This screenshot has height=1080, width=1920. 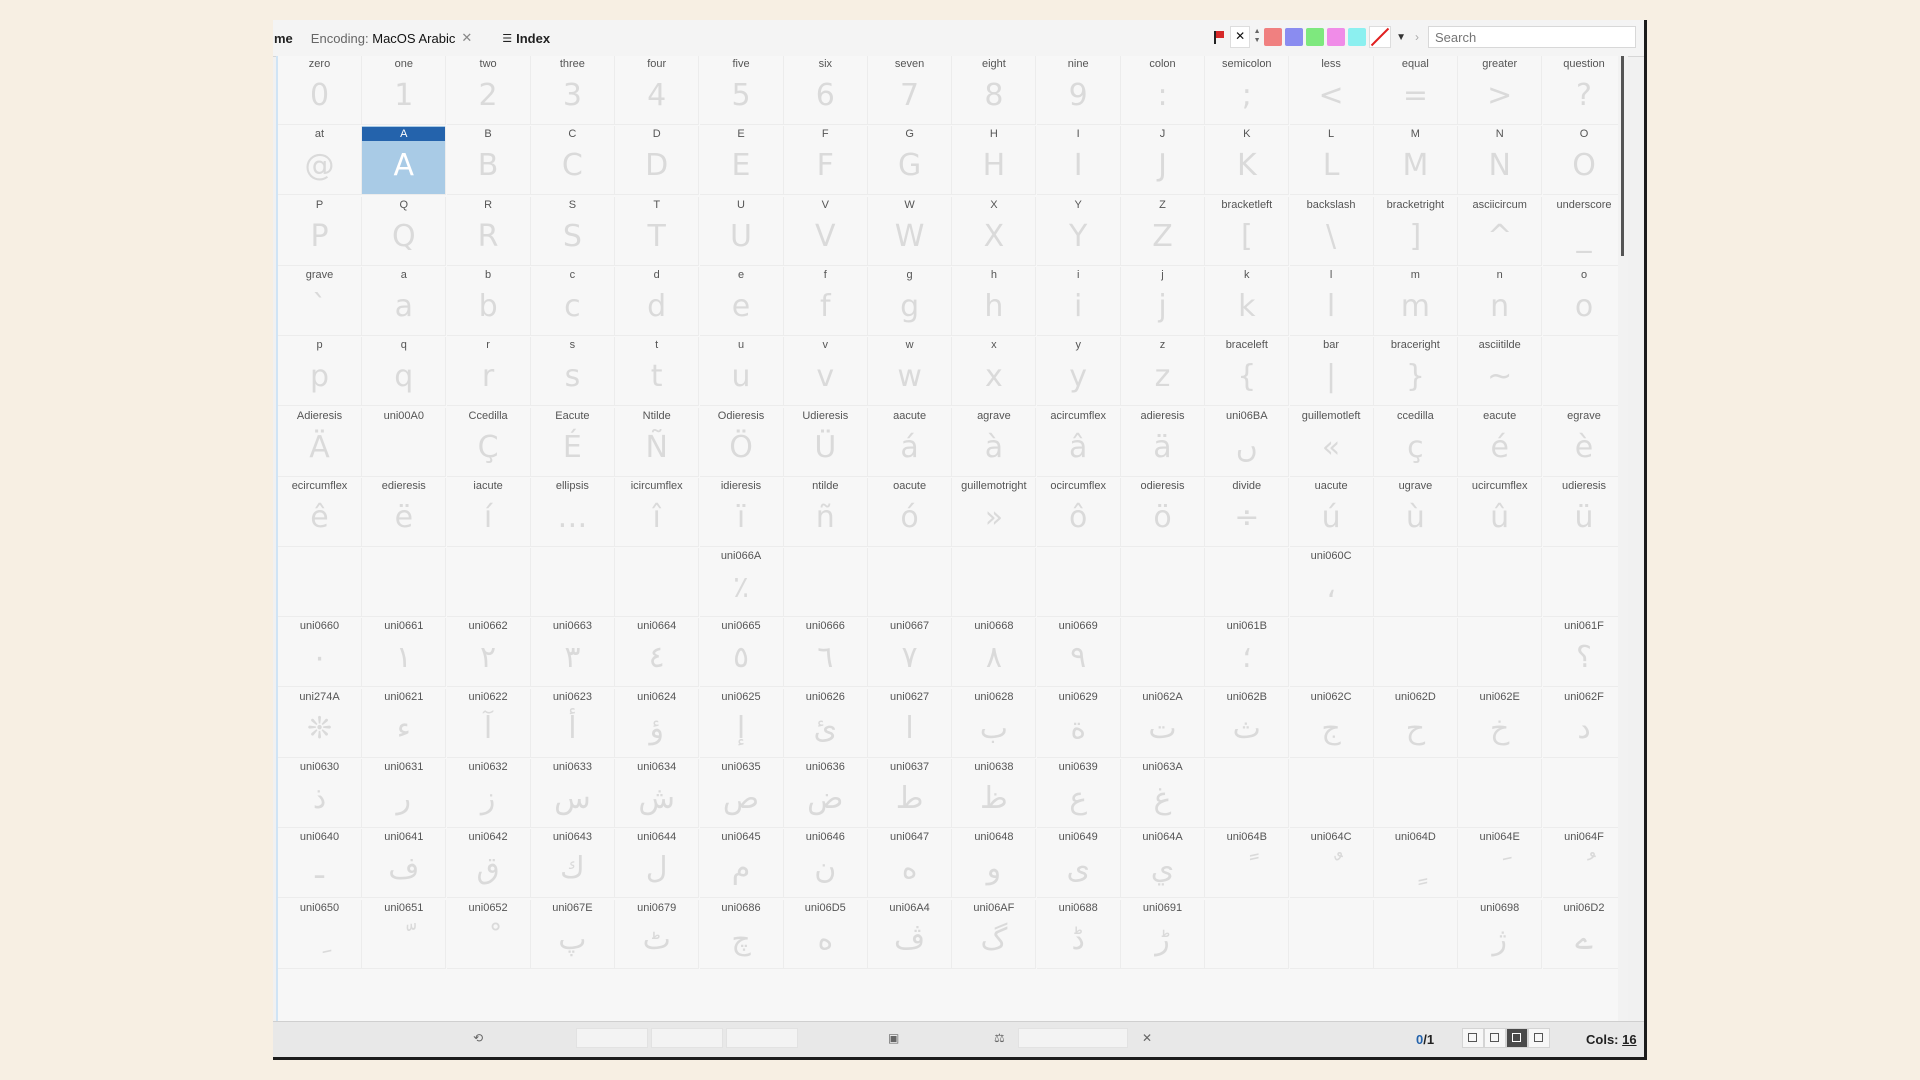 I want to click on glyph-cell: uni0662 ٢, so click(x=488, y=653).